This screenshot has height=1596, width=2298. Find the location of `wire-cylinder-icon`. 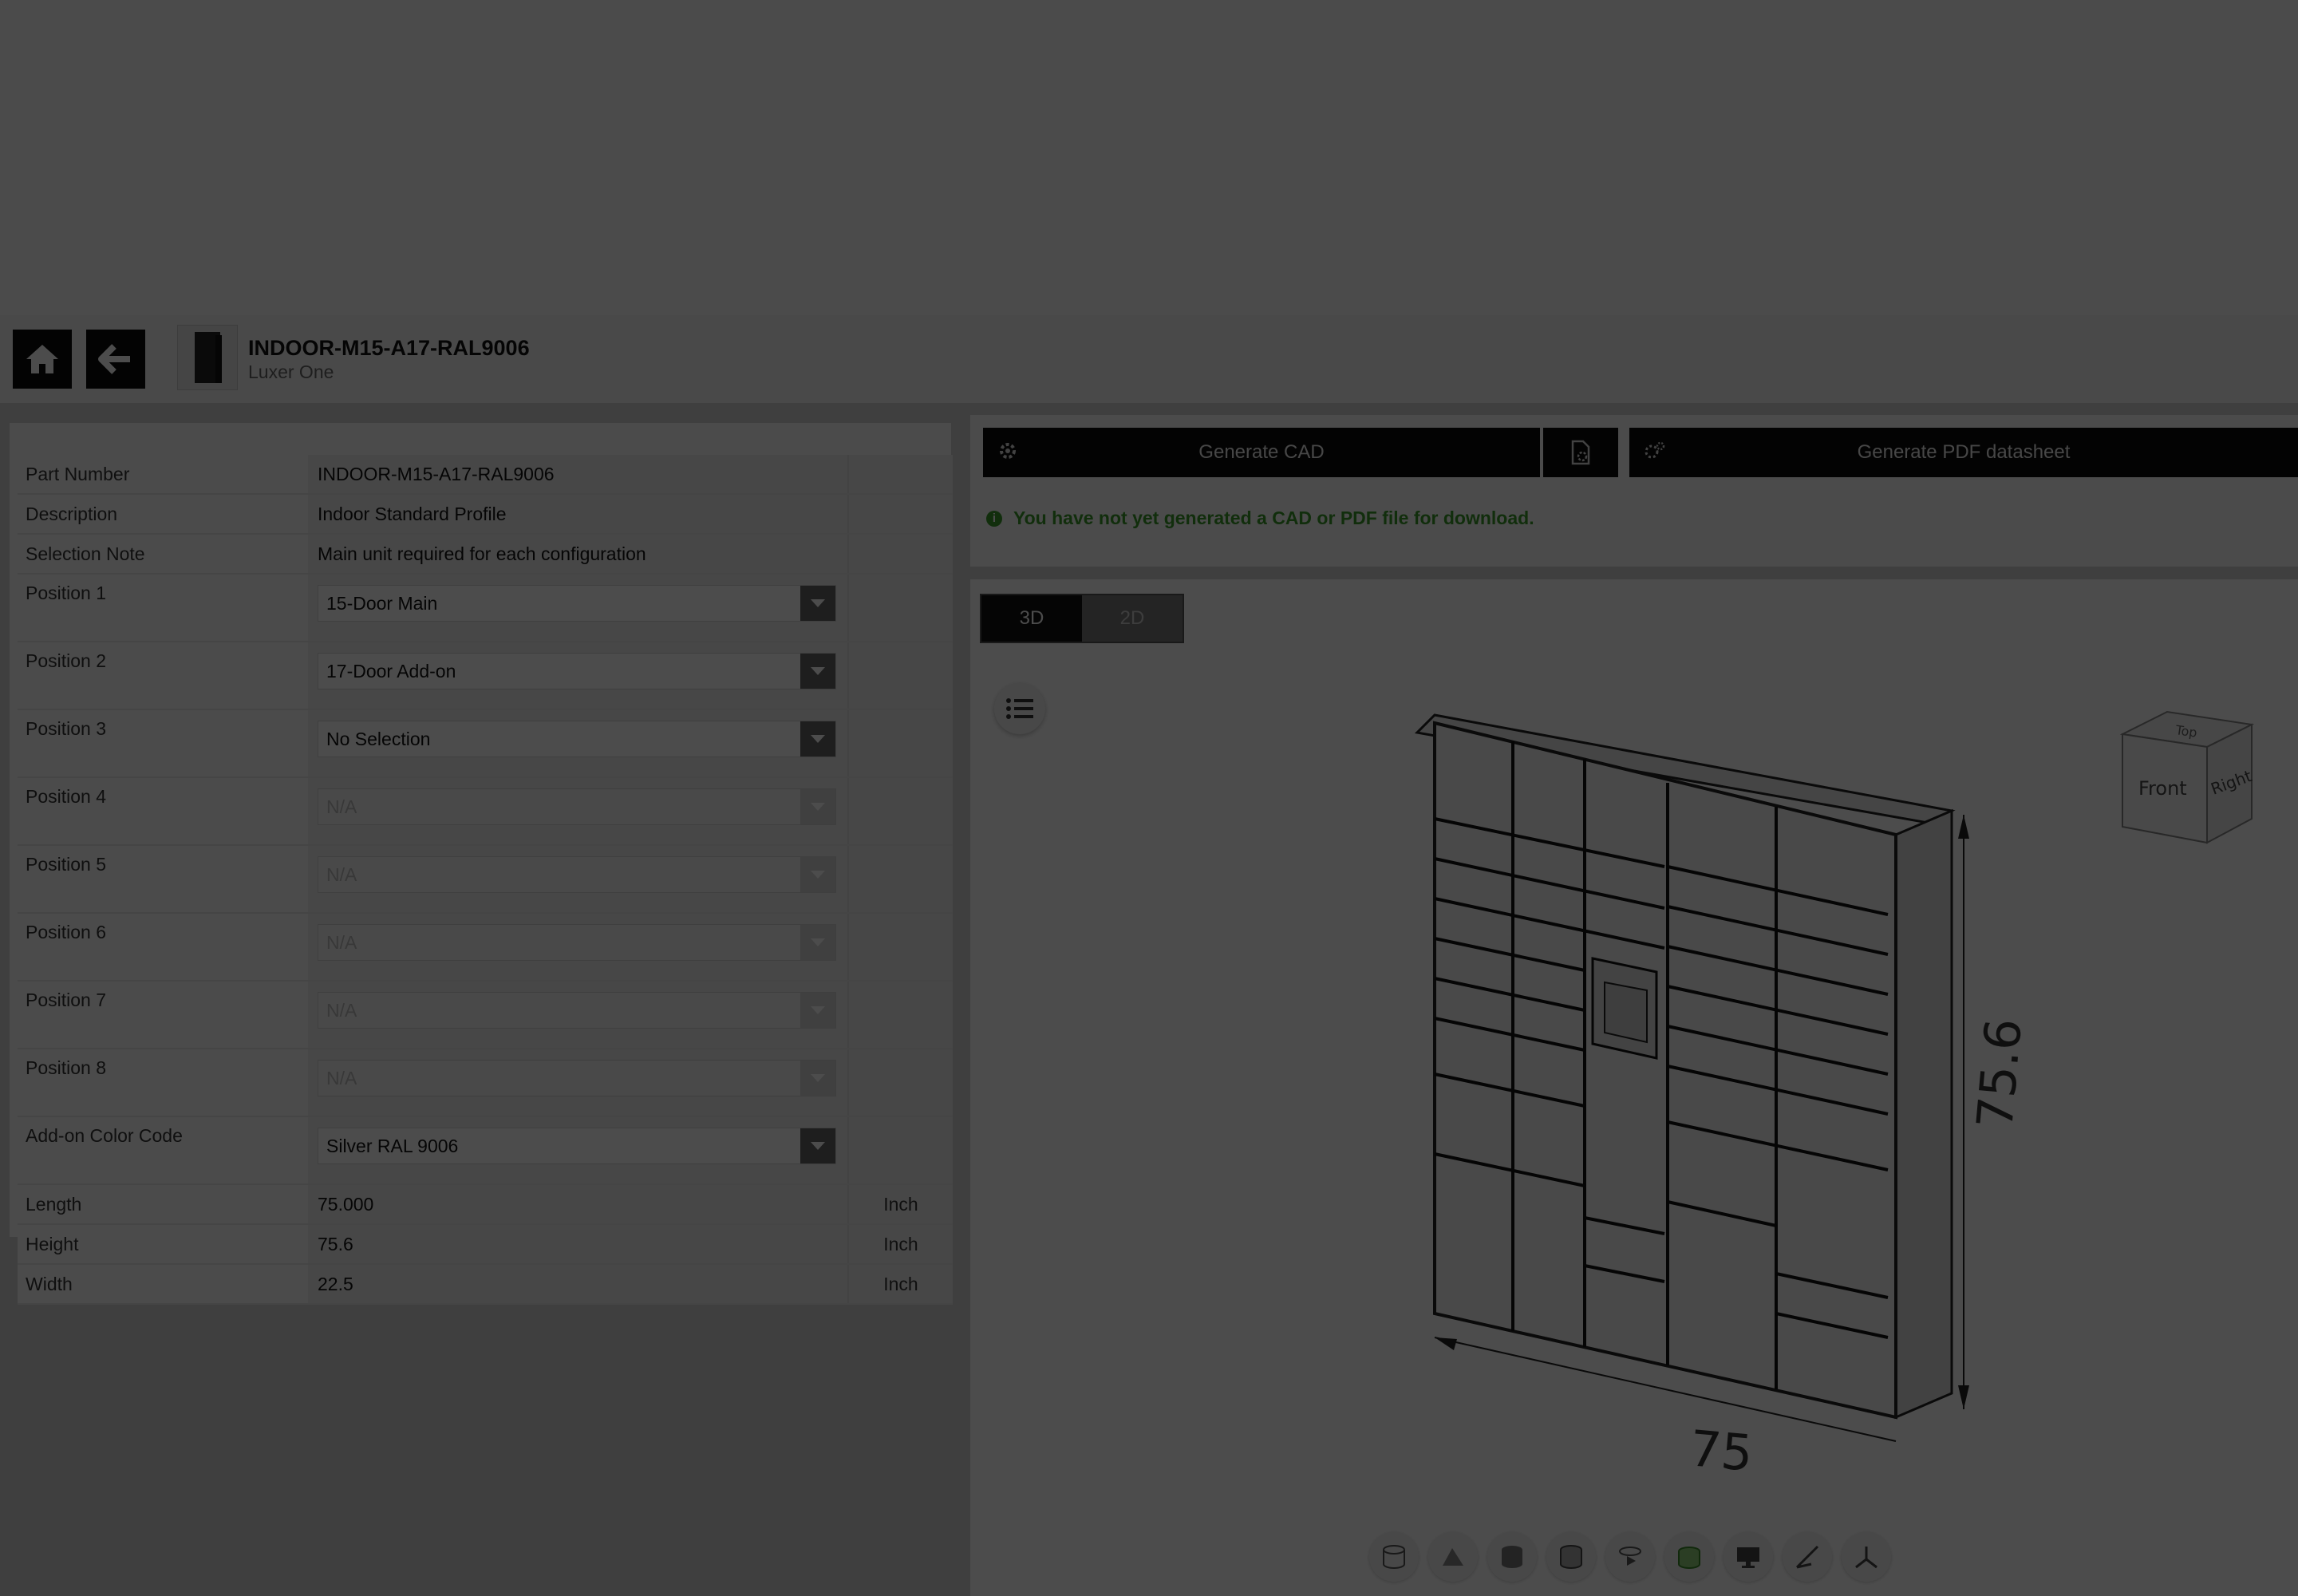

wire-cylinder-icon is located at coordinates (1571, 1557).